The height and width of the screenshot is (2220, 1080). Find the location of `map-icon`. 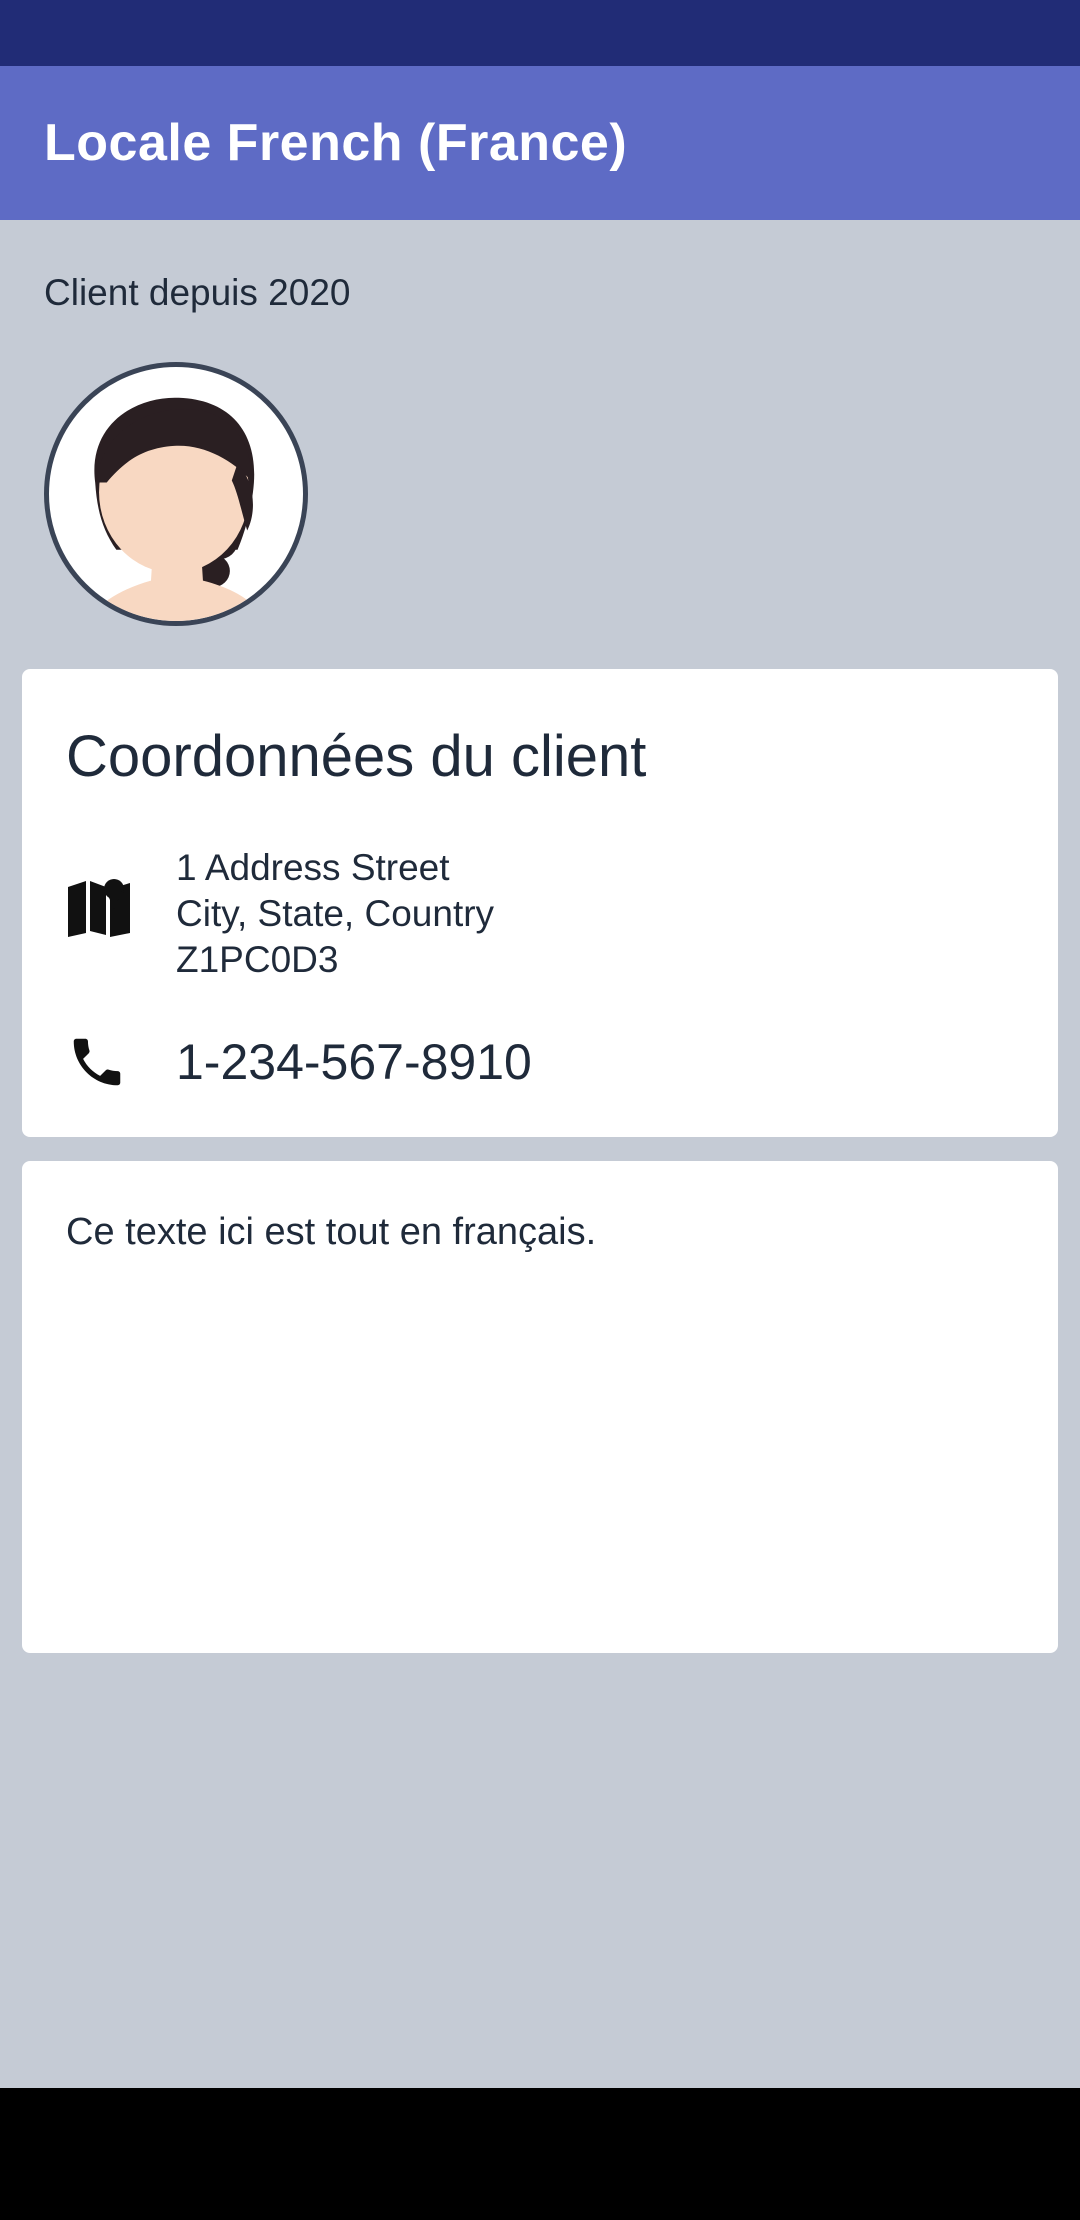

map-icon is located at coordinates (99, 908).